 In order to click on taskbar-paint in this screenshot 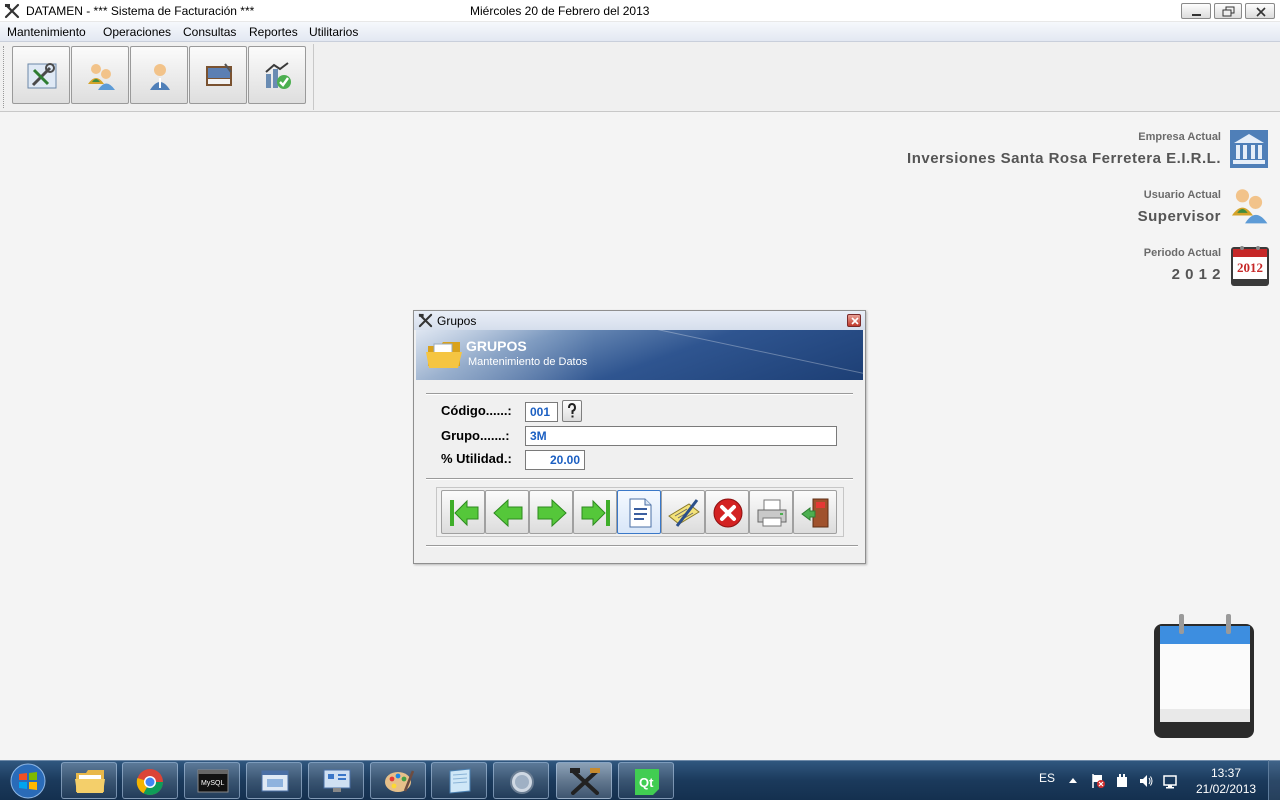, I will do `click(398, 780)`.